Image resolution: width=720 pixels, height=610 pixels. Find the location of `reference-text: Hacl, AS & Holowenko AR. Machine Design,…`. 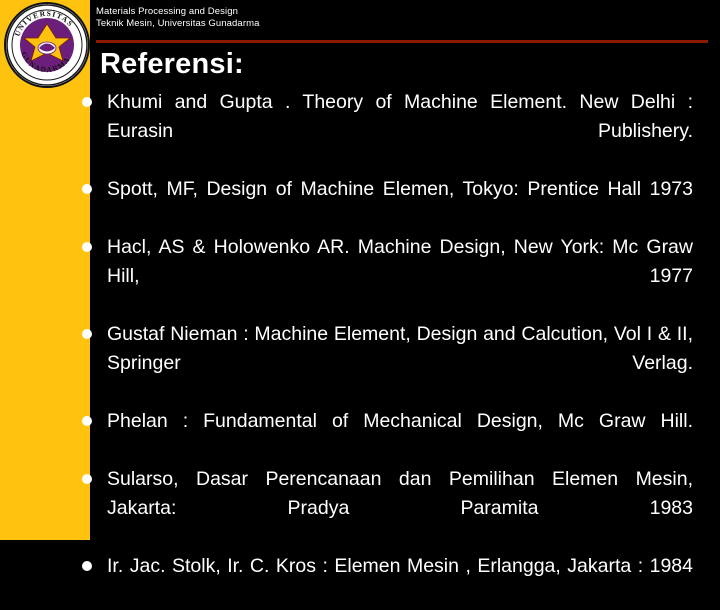

reference-text: Hacl, AS & Holowenko AR. Machine Design,… is located at coordinates (400, 261).